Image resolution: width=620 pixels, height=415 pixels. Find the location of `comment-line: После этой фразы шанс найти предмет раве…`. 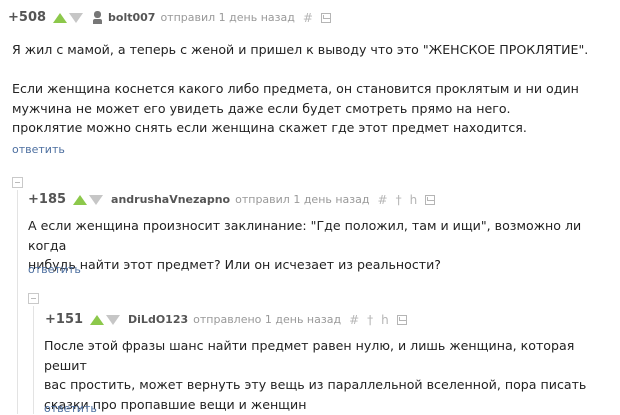

comment-line: После этой фразы шанс найти предмет раве… is located at coordinates (309, 355).